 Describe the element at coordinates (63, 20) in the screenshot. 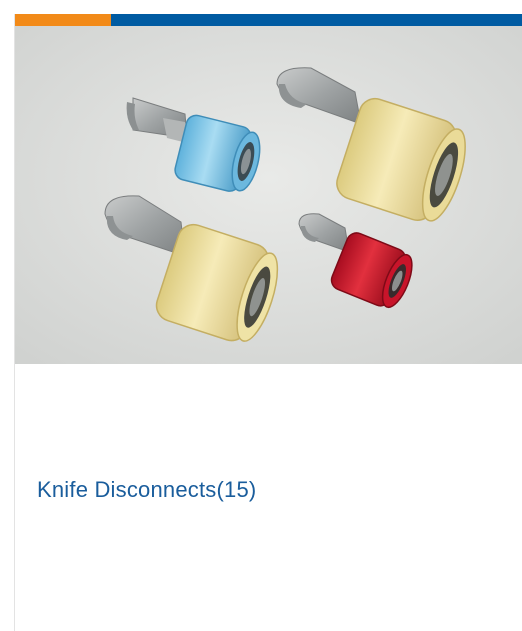

I see `accent-bar-orange` at that location.